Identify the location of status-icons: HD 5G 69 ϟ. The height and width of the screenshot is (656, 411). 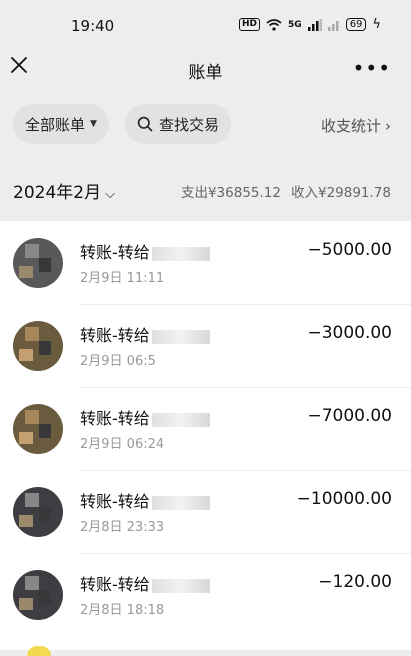
(310, 24).